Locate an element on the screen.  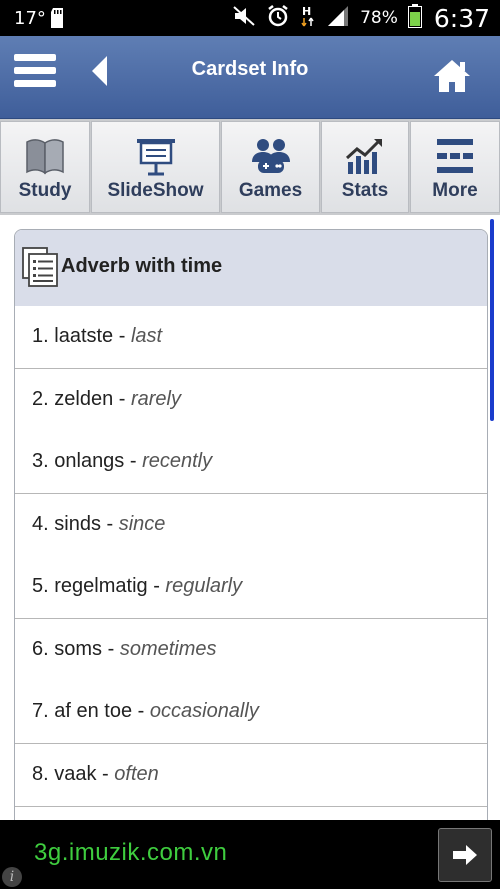
signal-icon is located at coordinates (338, 18).